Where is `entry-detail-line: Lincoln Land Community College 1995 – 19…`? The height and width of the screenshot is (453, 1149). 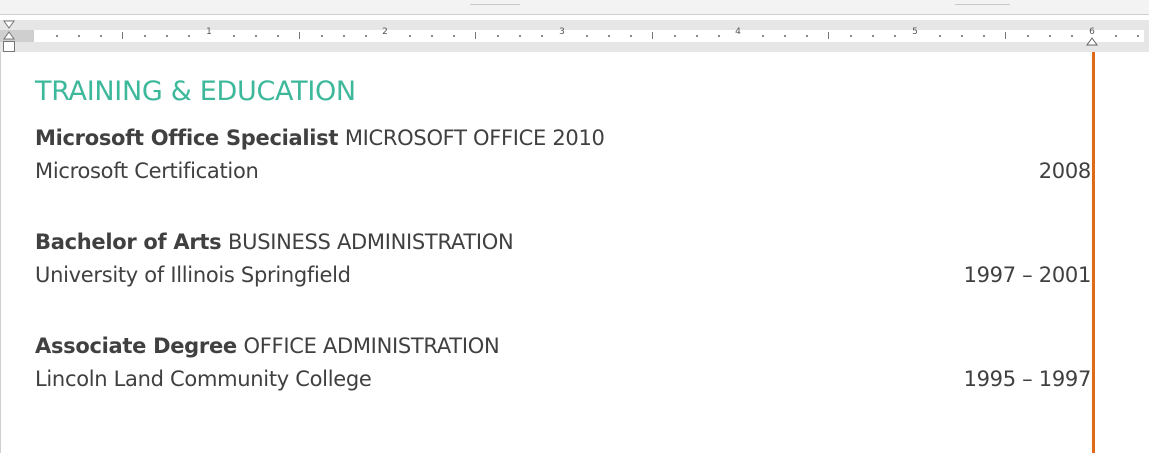 entry-detail-line: Lincoln Land Community College 1995 – 19… is located at coordinates (563, 379).